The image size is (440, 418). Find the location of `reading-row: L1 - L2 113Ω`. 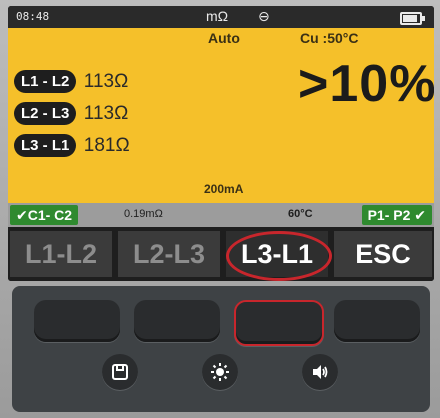

reading-row: L1 - L2 113Ω is located at coordinates (71, 83).